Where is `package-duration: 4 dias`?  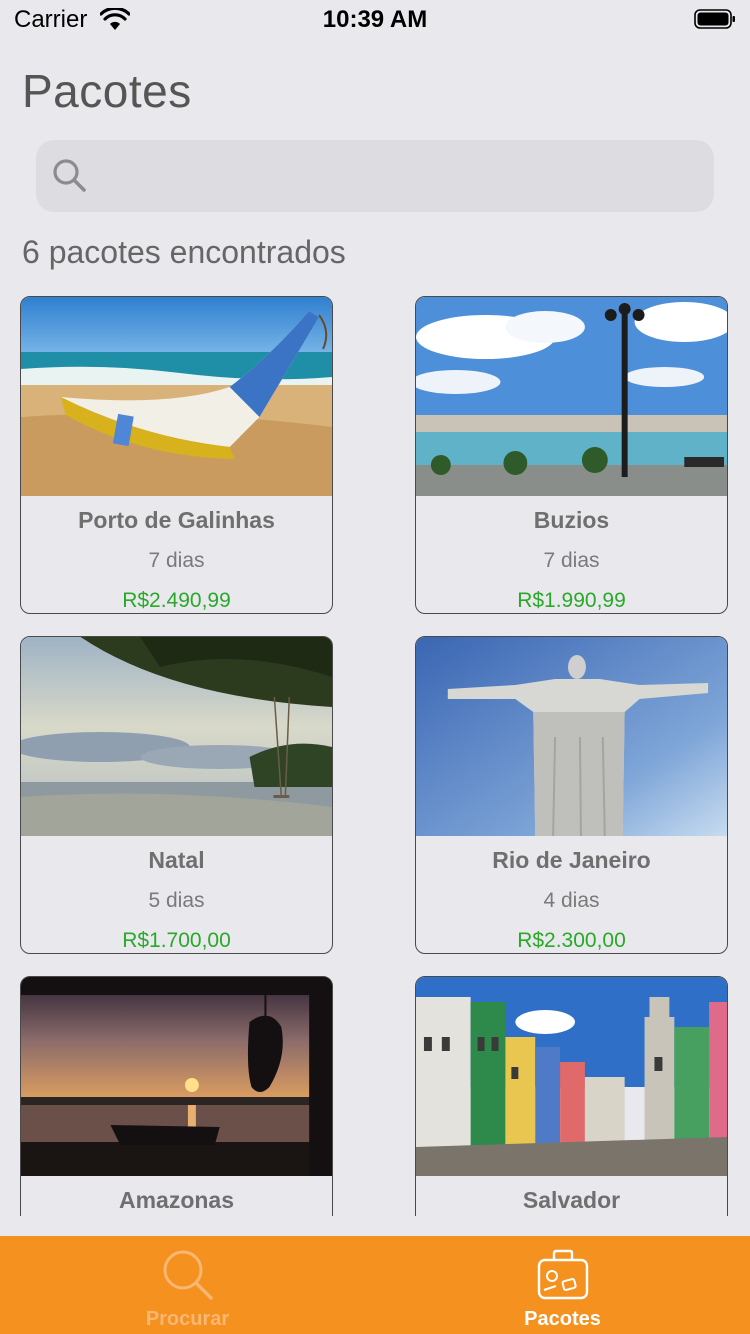
package-duration: 4 dias is located at coordinates (571, 900).